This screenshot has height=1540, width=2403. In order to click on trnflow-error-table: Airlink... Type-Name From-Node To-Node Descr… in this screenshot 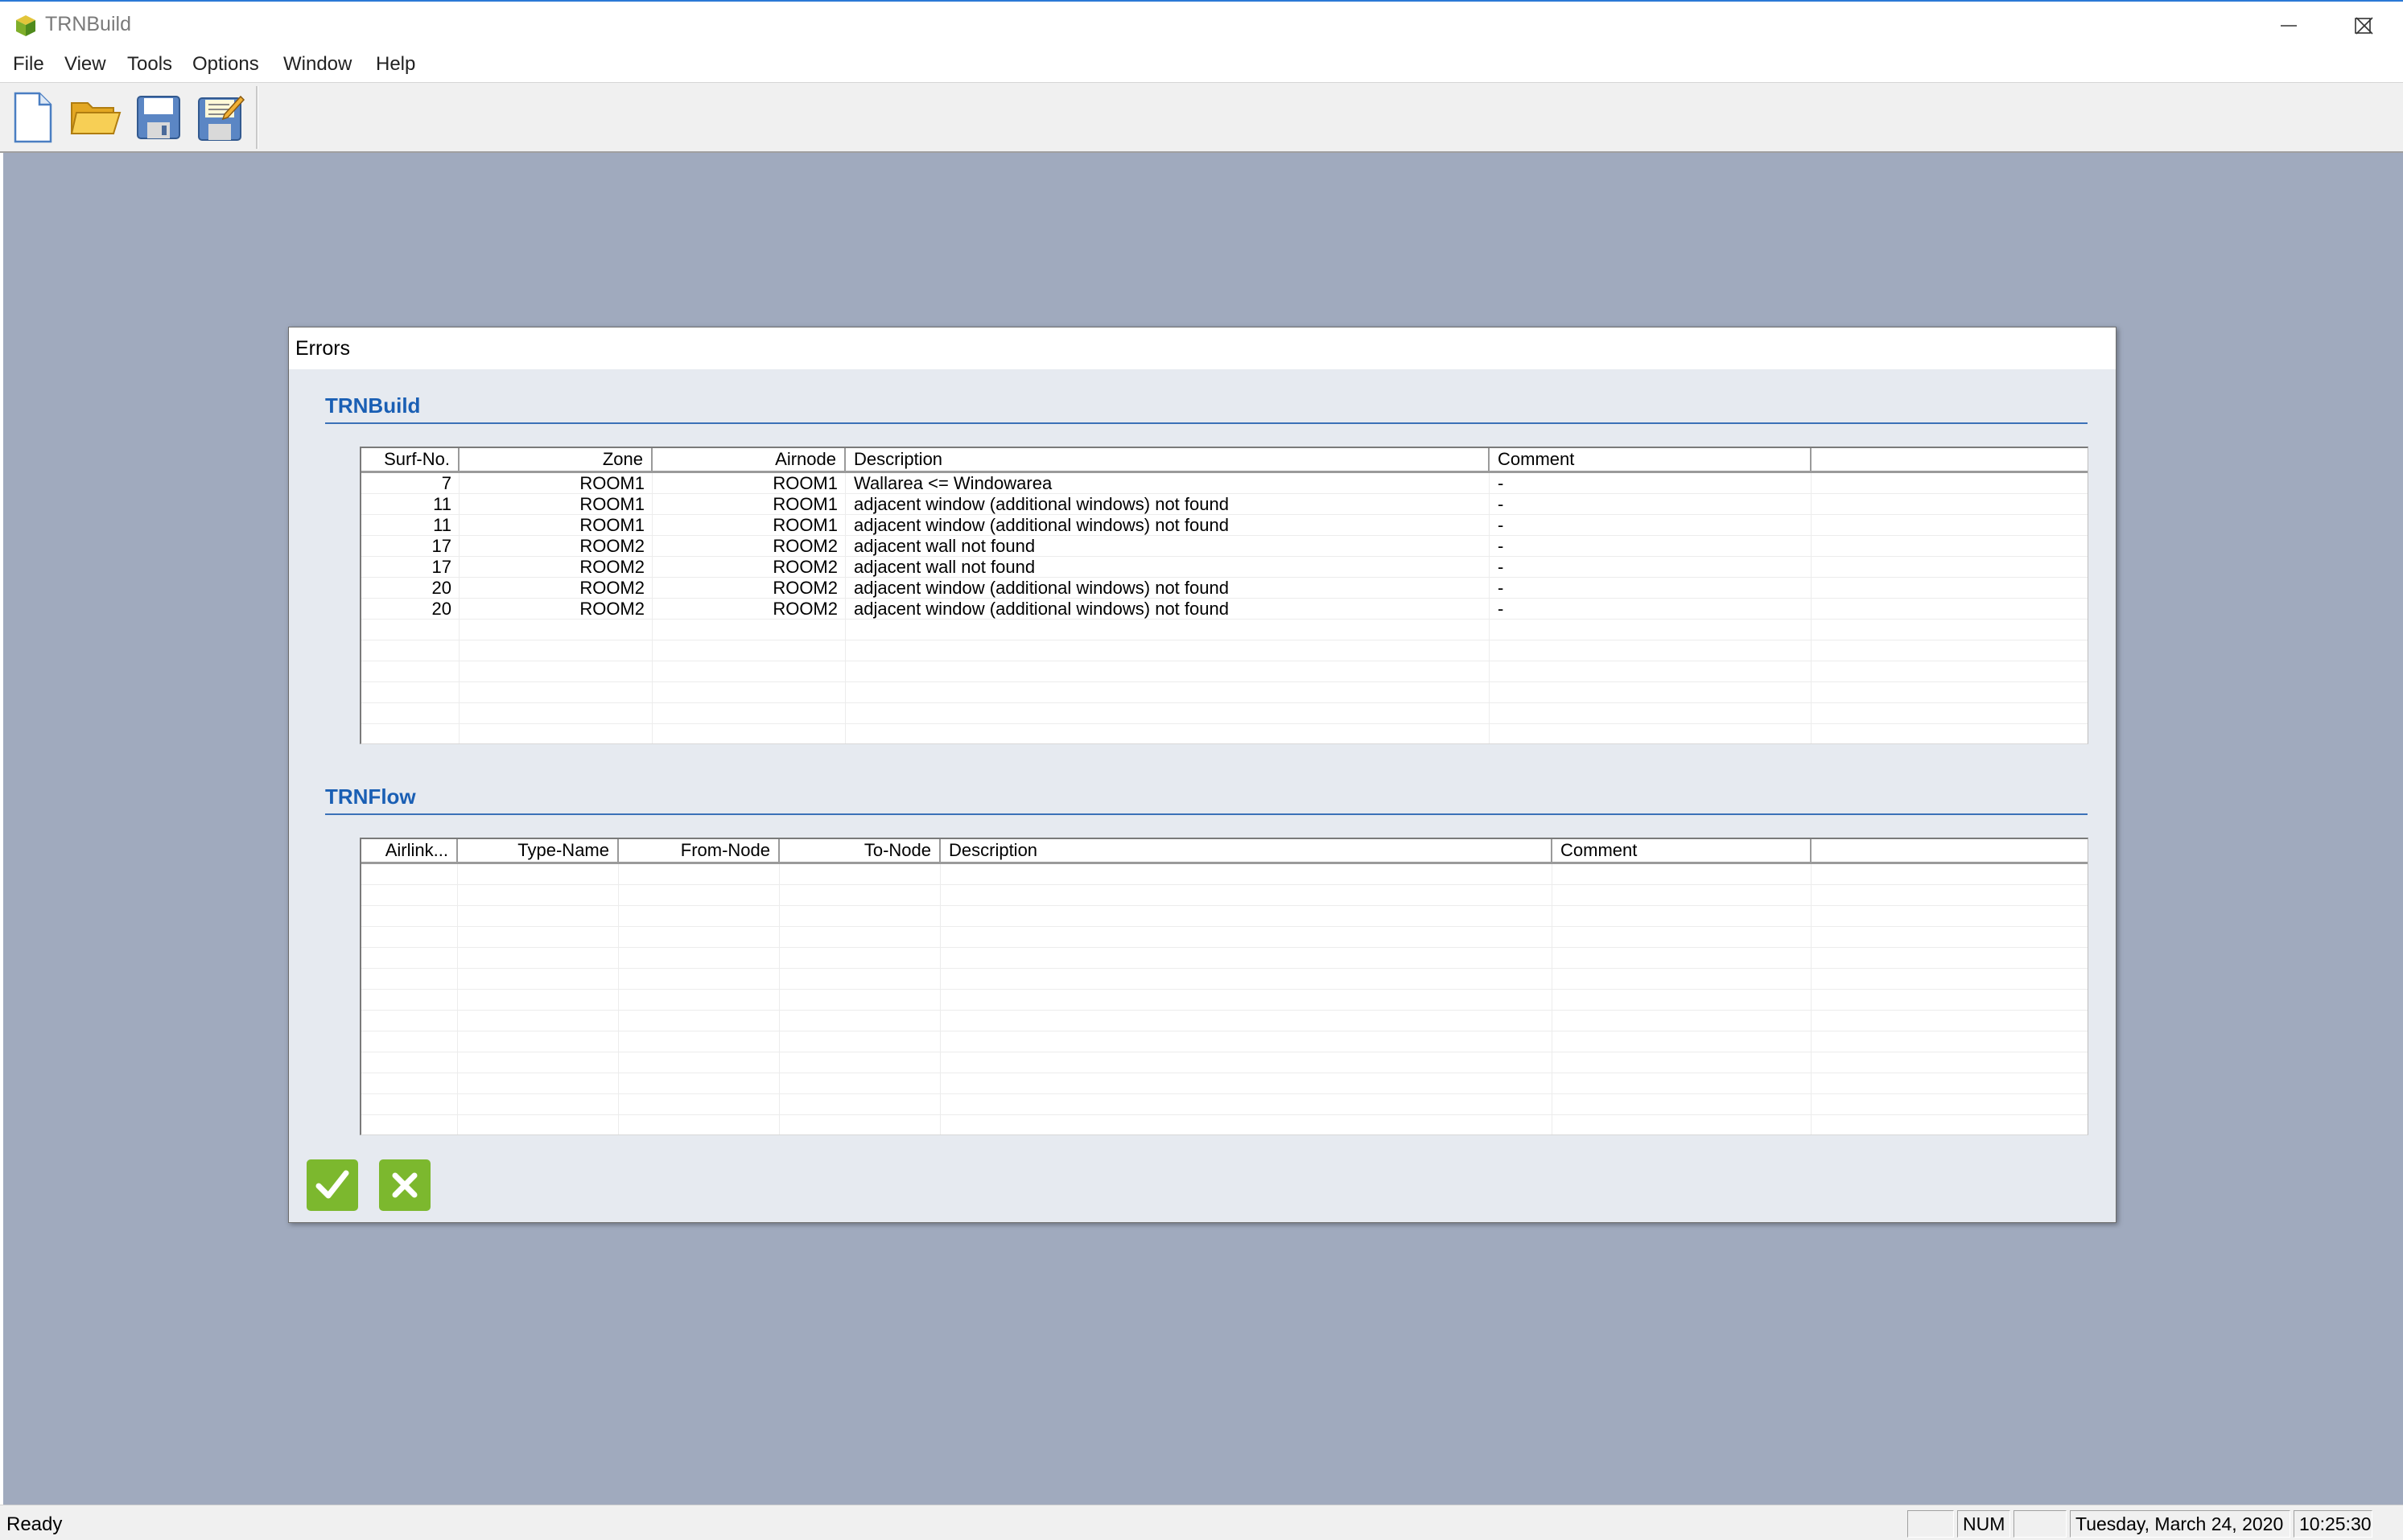, I will do `click(1224, 986)`.